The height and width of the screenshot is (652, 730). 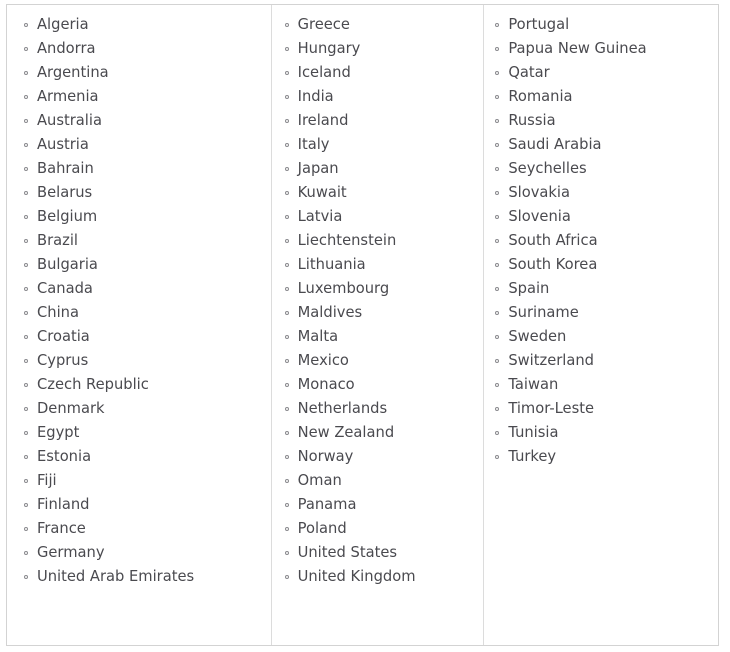 I want to click on country-name-label: Lithuania, so click(x=331, y=264).